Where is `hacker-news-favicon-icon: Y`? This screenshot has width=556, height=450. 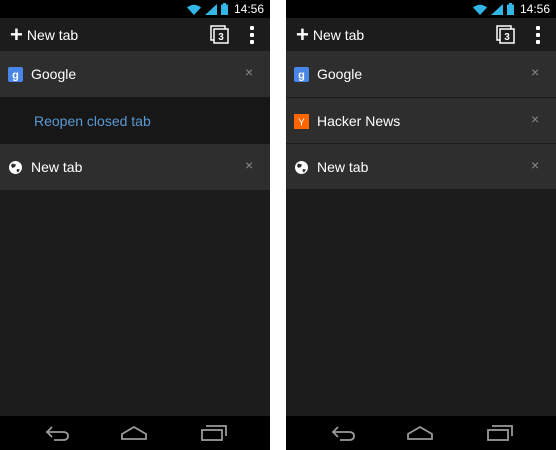
hacker-news-favicon-icon: Y is located at coordinates (301, 121).